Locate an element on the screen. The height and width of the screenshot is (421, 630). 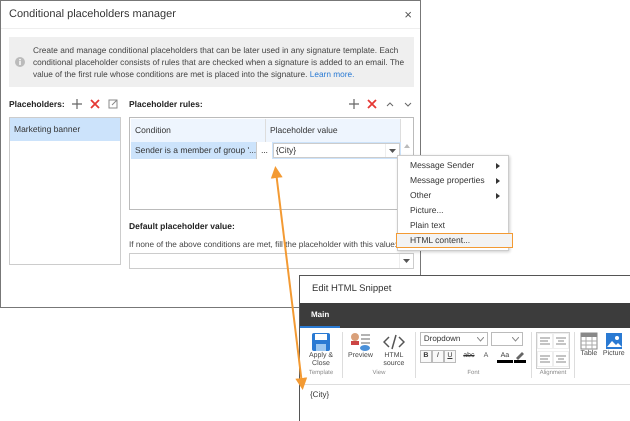
preview-icon is located at coordinates (360, 342).